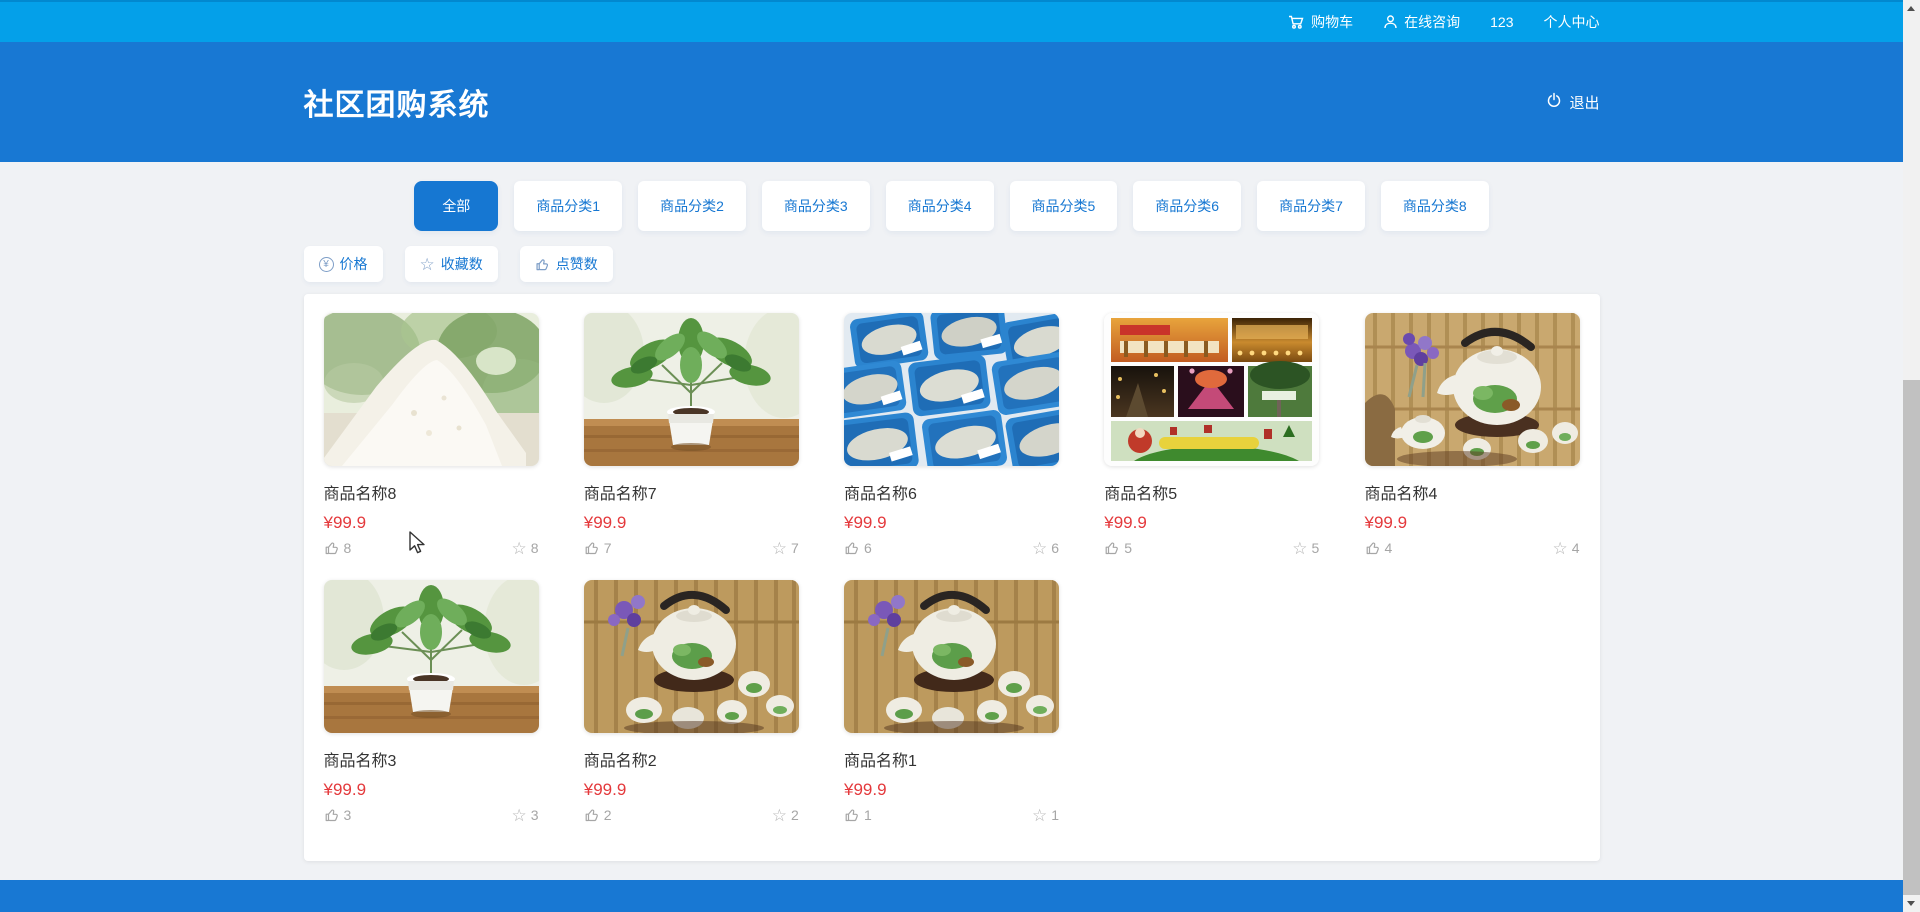  I want to click on product-meta: 5 ☆ 5, so click(1211, 548).